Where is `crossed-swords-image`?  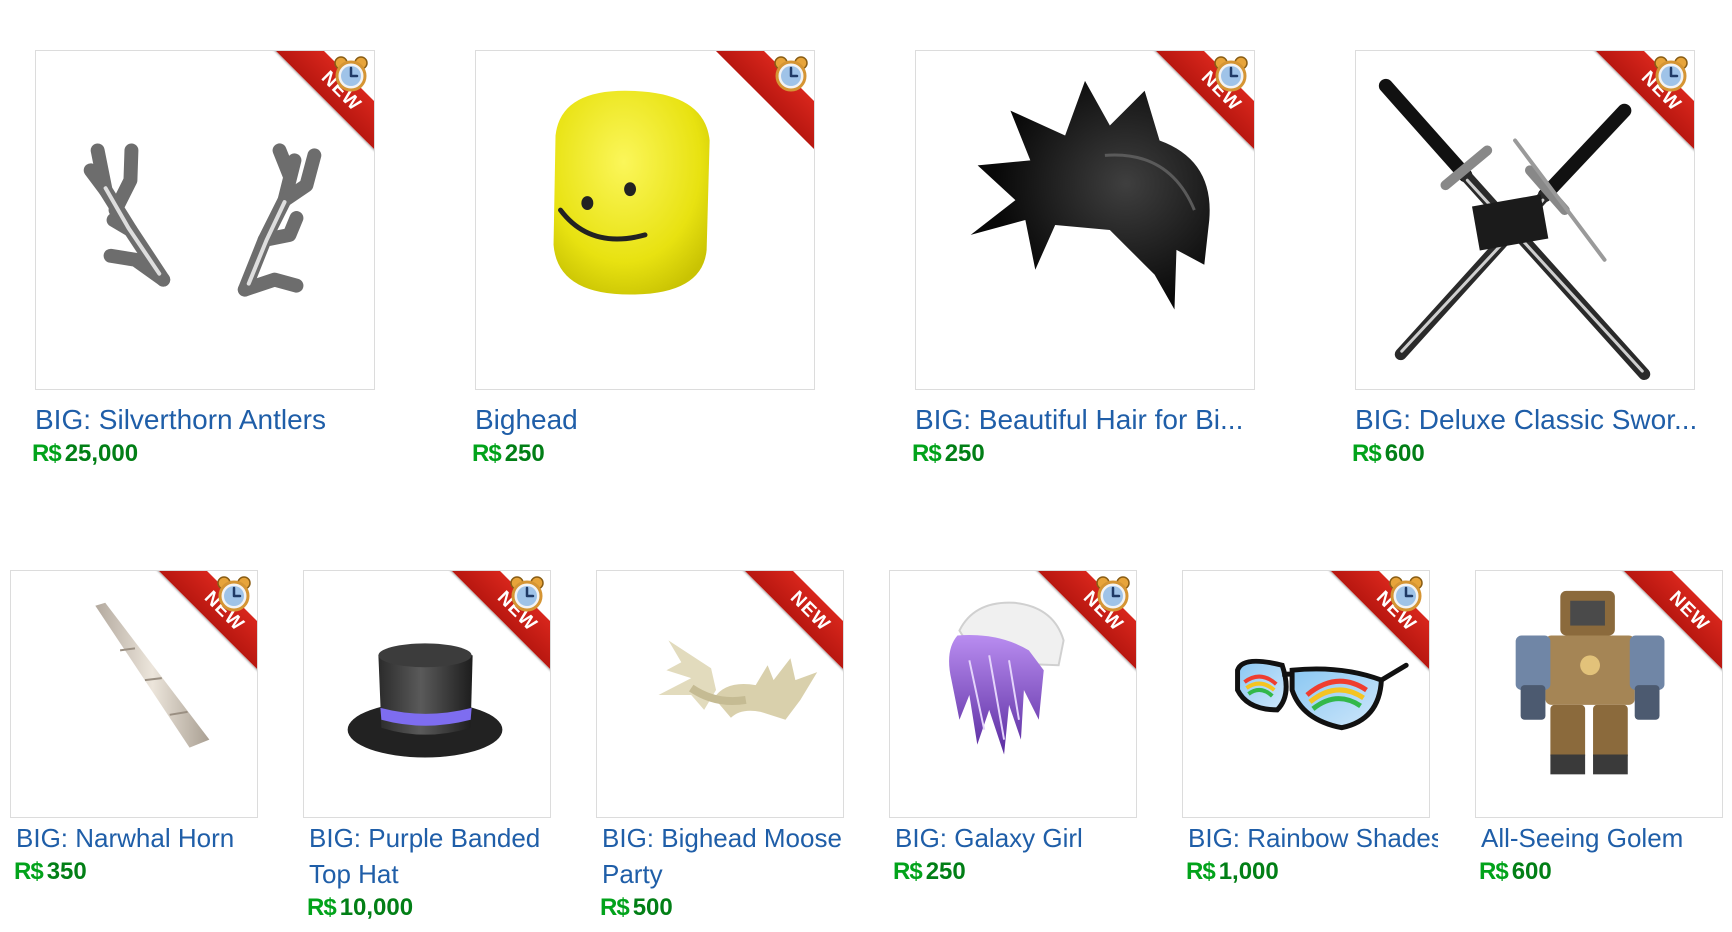
crossed-swords-image is located at coordinates (1514, 229).